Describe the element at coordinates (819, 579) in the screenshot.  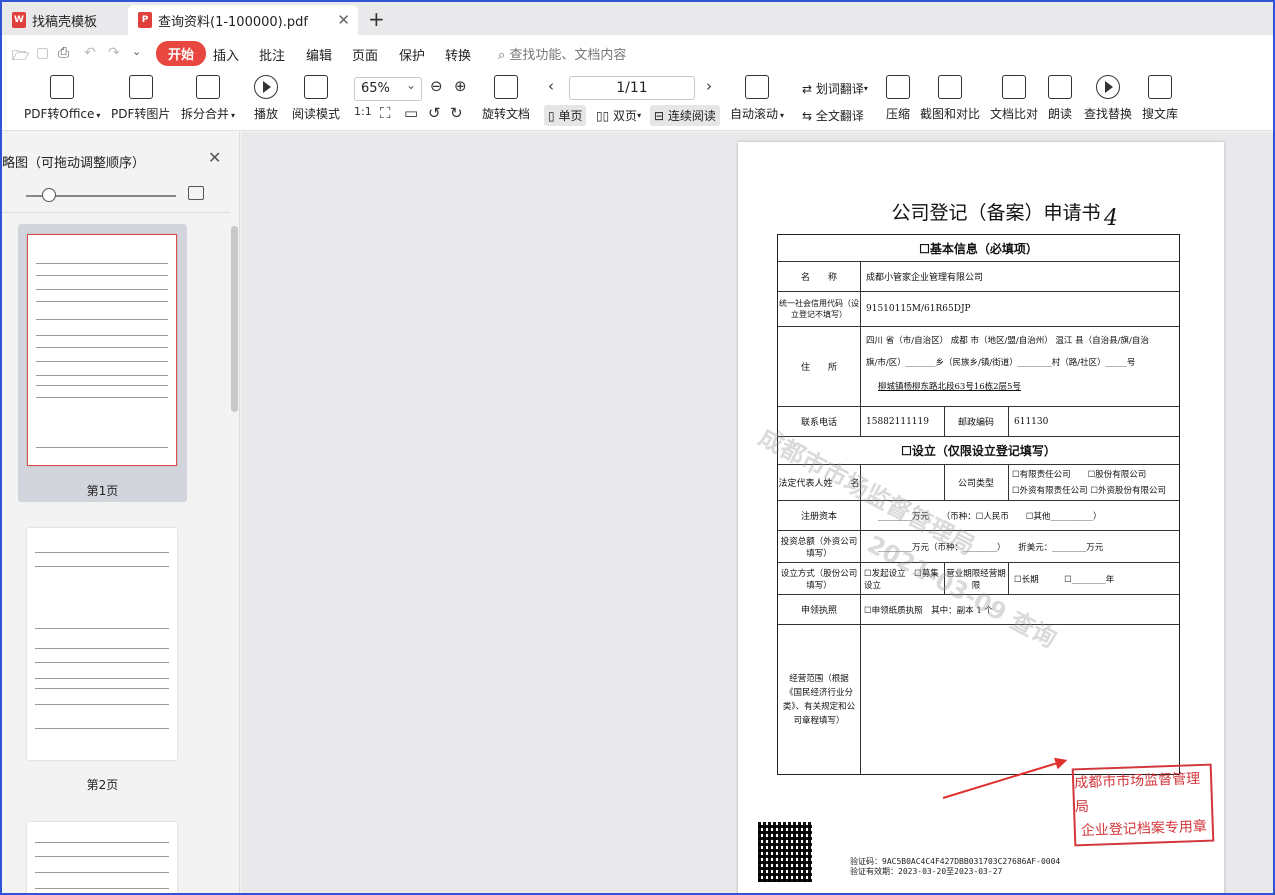
I see `establish-method-label: 设立方式（股份公司填写）` at that location.